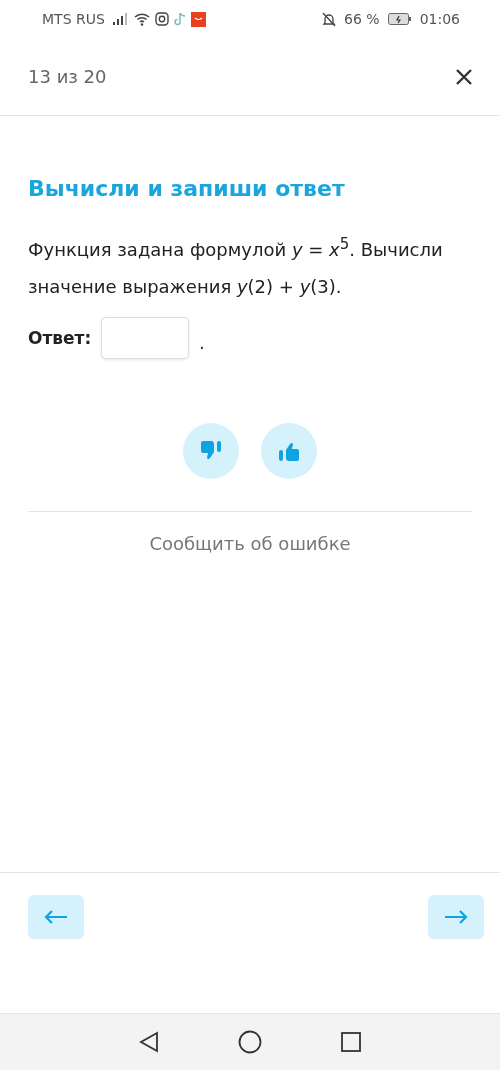  What do you see at coordinates (179, 19) in the screenshot?
I see `note-icon` at bounding box center [179, 19].